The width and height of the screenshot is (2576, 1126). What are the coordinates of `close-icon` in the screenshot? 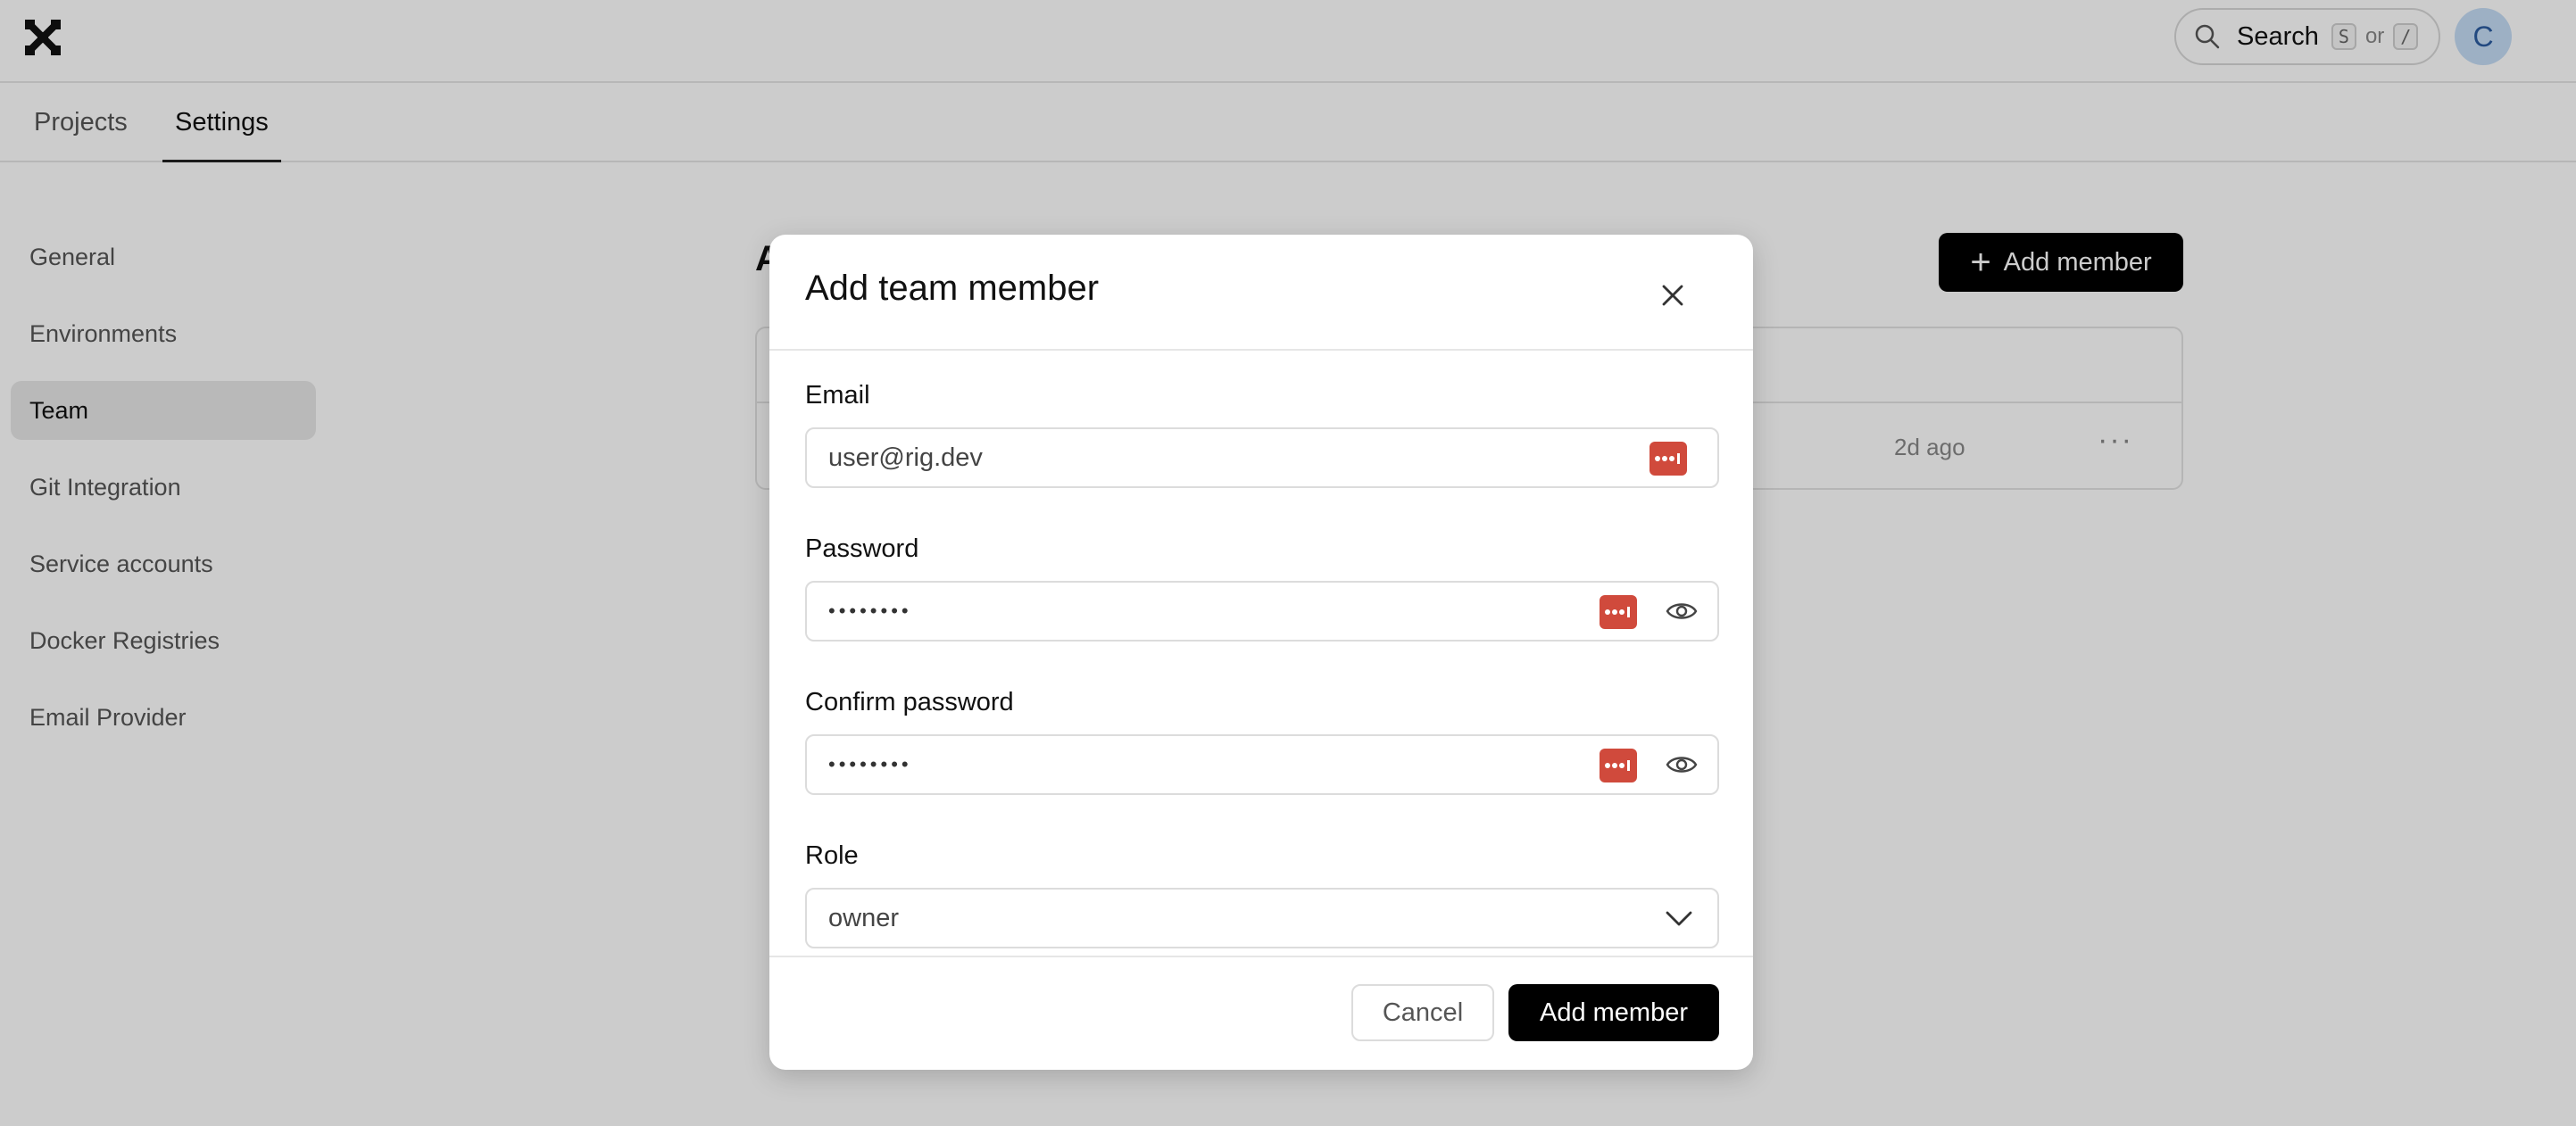 It's located at (1673, 295).